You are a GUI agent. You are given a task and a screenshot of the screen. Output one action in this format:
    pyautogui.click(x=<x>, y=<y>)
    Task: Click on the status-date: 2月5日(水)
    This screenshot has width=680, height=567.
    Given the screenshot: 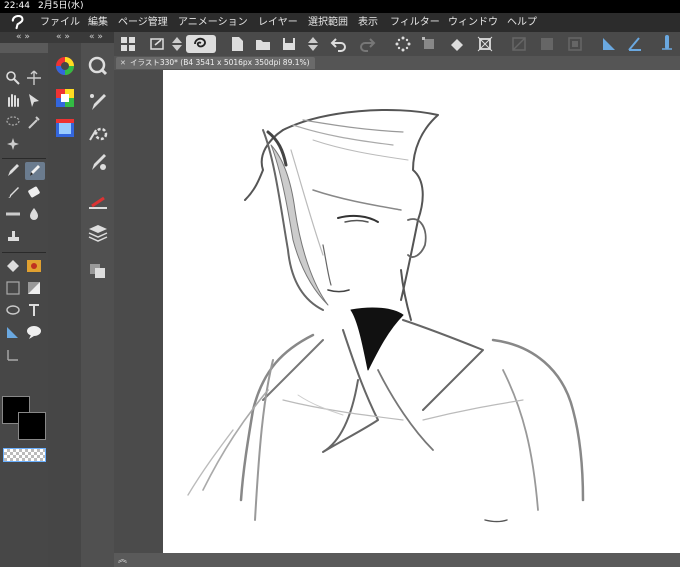 What is the action you would take?
    pyautogui.click(x=61, y=6)
    